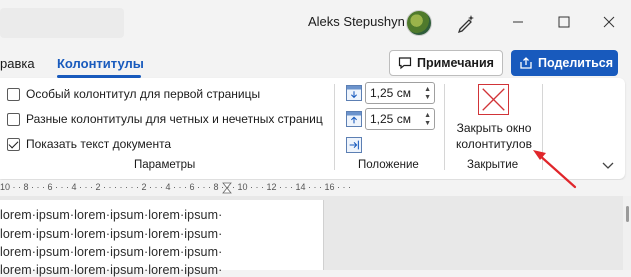  What do you see at coordinates (315, 61) in the screenshot?
I see `ribbon-tabs: равка Колонтитулы Примечания Поделиться` at bounding box center [315, 61].